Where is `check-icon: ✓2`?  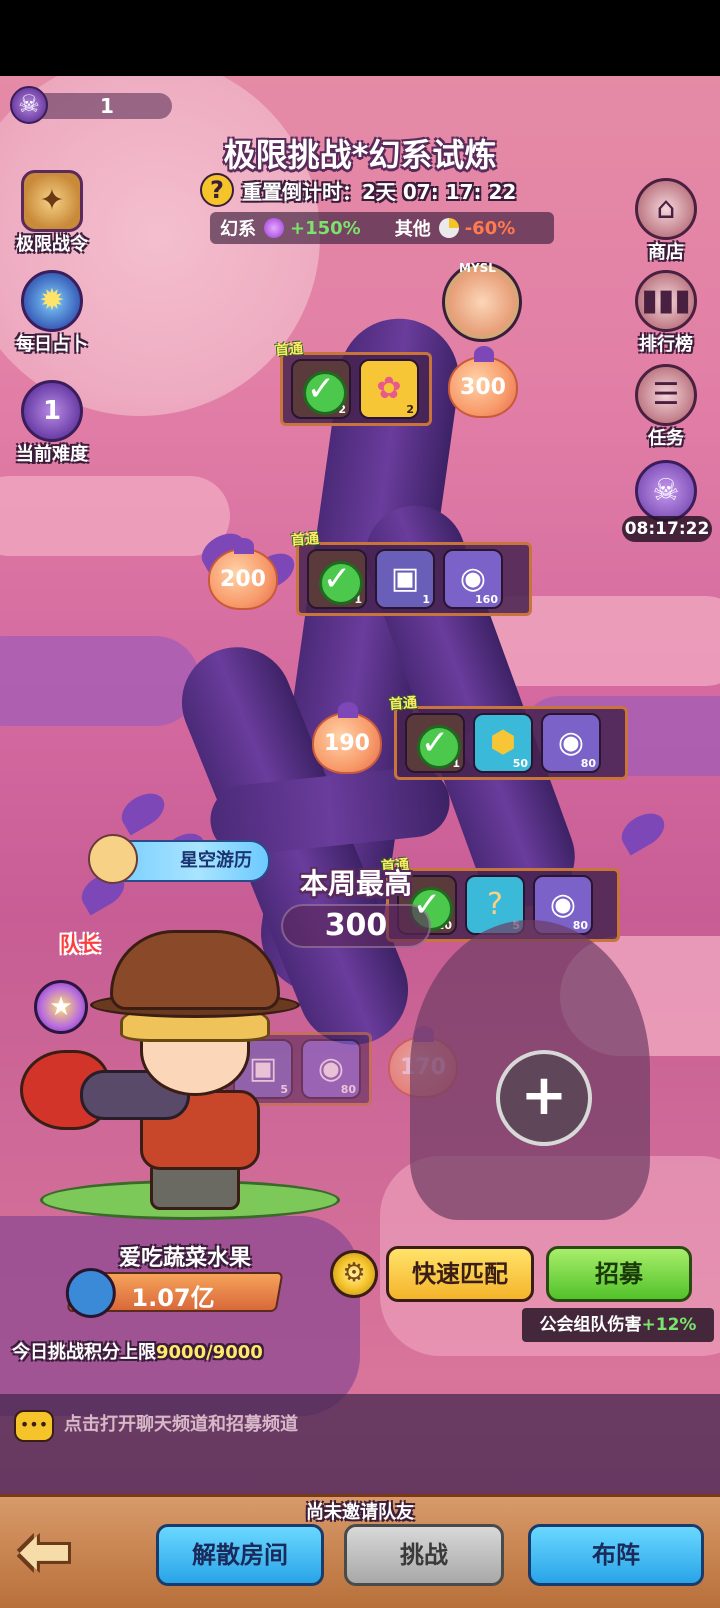 check-icon: ✓2 is located at coordinates (321, 389).